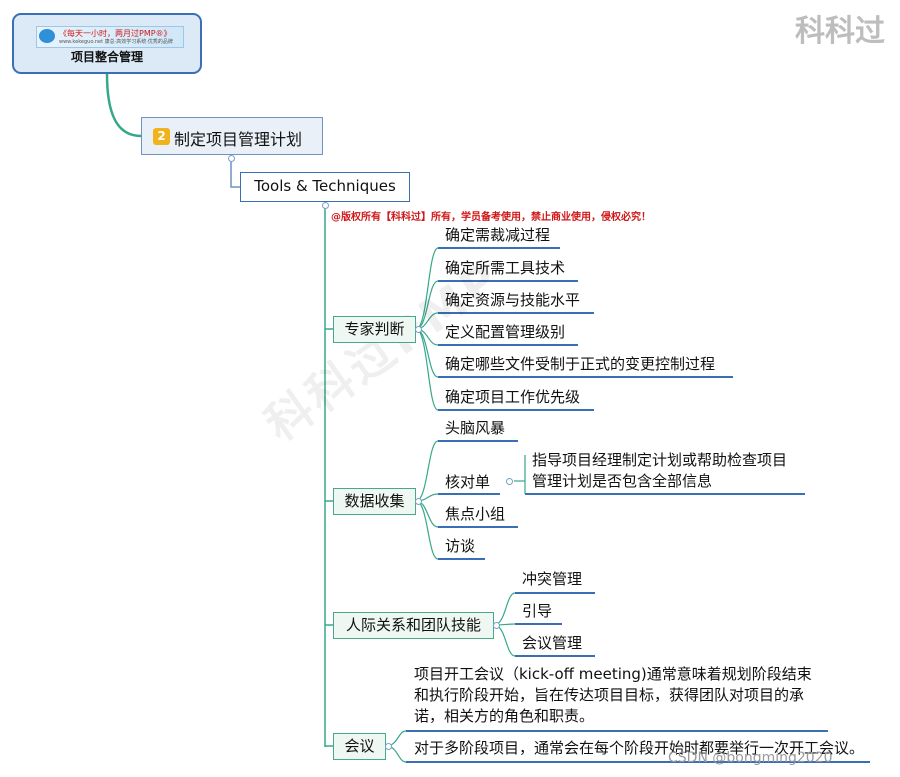  I want to click on note-line: 诺，相关方的角色和职责。, so click(504, 716).